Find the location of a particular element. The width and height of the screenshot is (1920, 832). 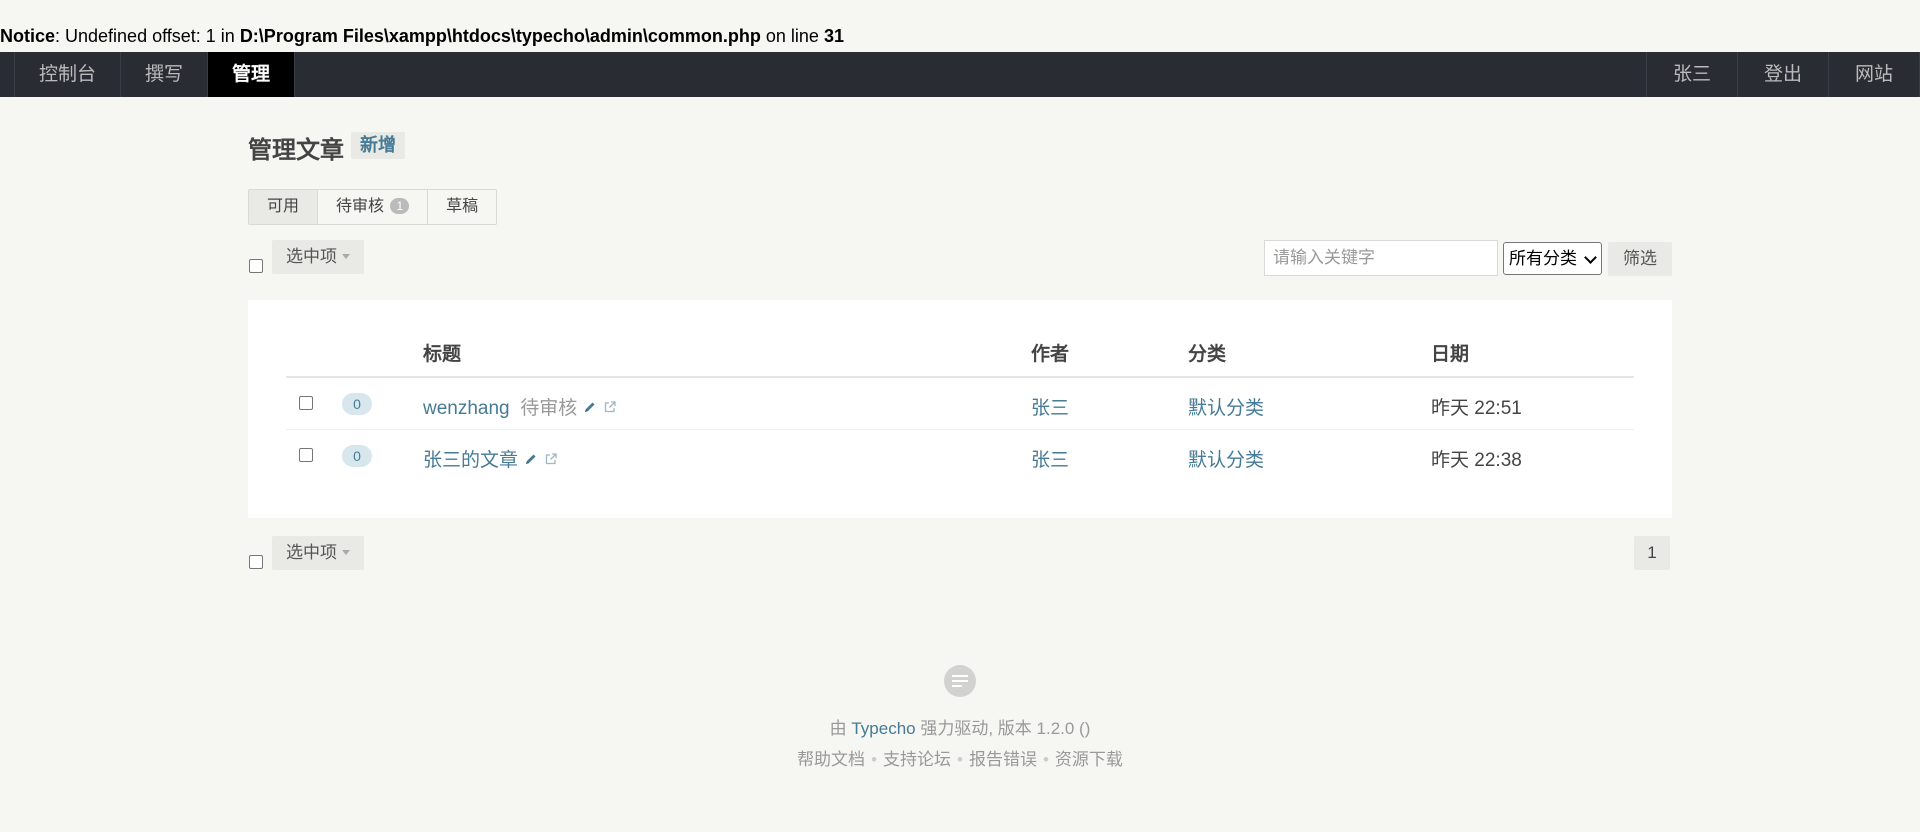

table-row-title-cell: 张三的文章 is located at coordinates (490, 458).